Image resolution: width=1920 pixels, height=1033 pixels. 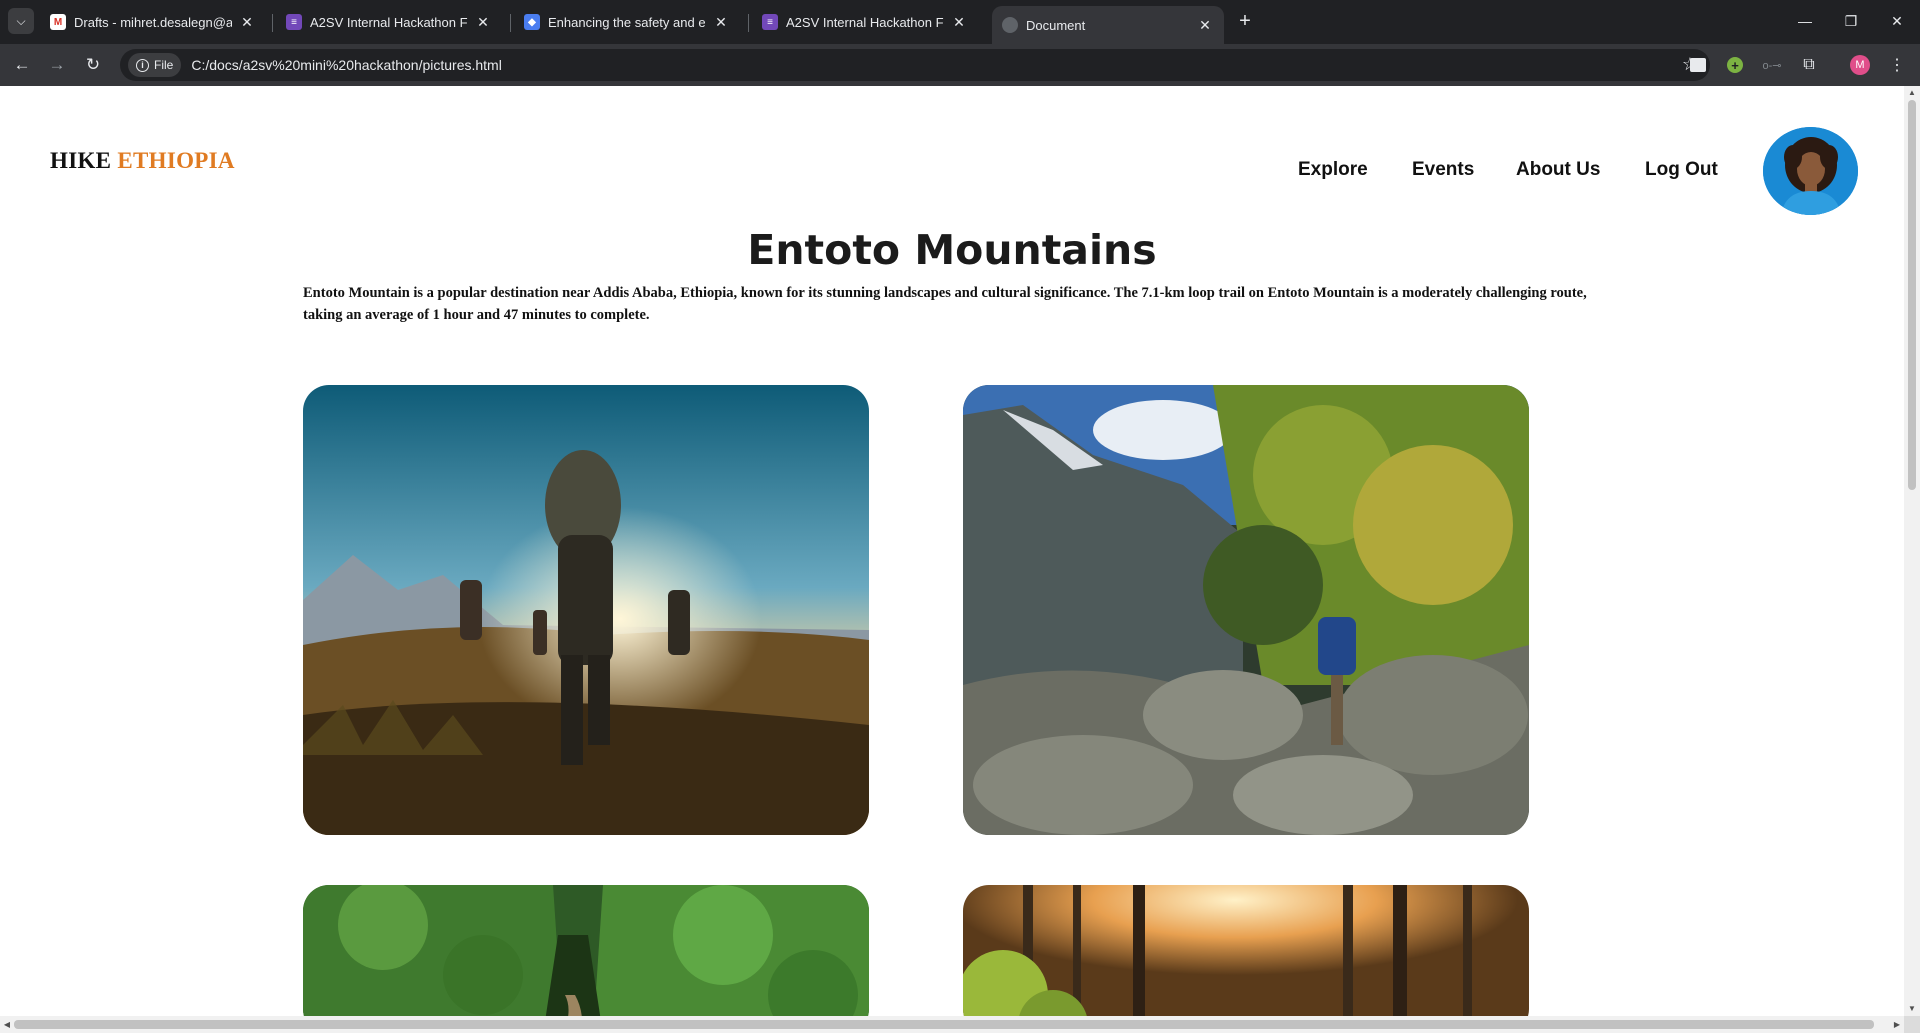 I want to click on tab-title: Drafts - mihret.desalegn@a2sv, so click(x=153, y=22).